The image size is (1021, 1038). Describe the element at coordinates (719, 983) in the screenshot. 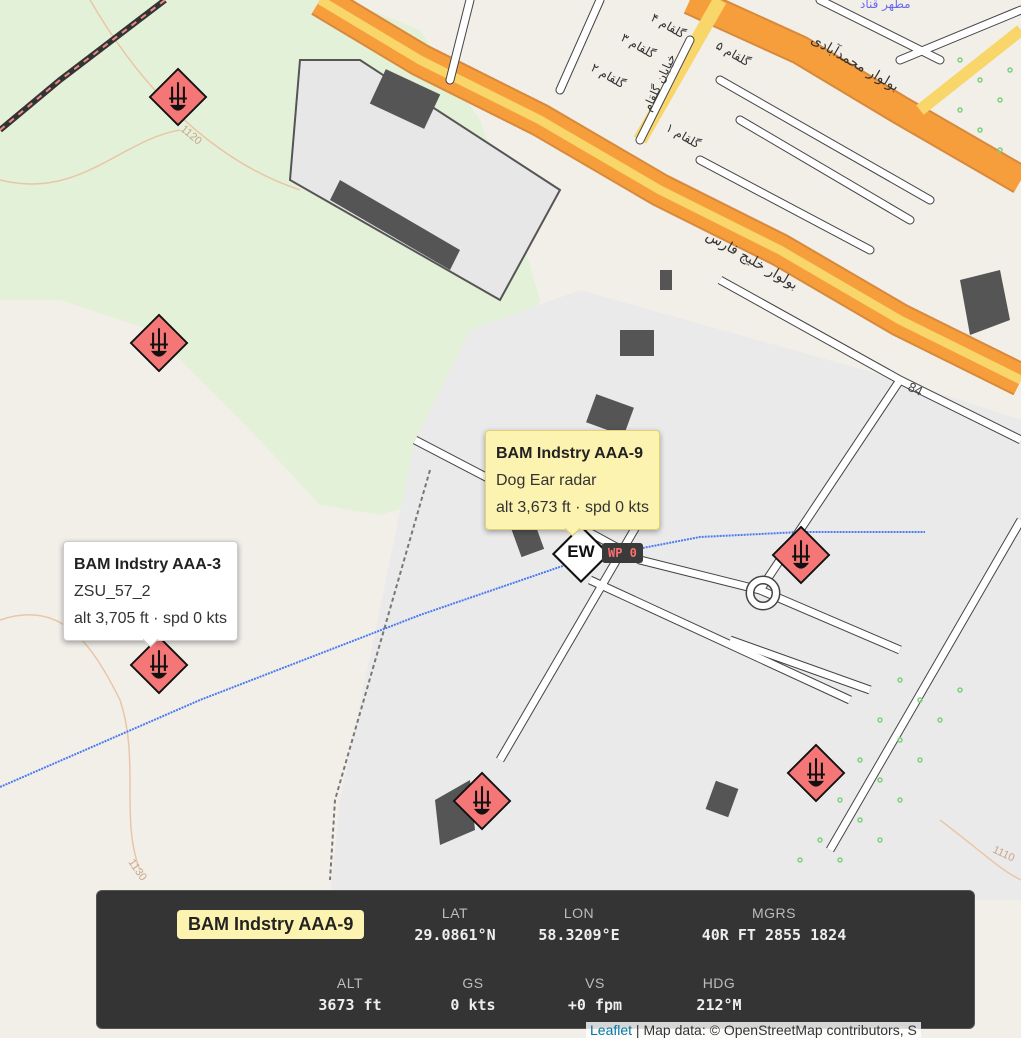

I see `hdg-label: HDG` at that location.